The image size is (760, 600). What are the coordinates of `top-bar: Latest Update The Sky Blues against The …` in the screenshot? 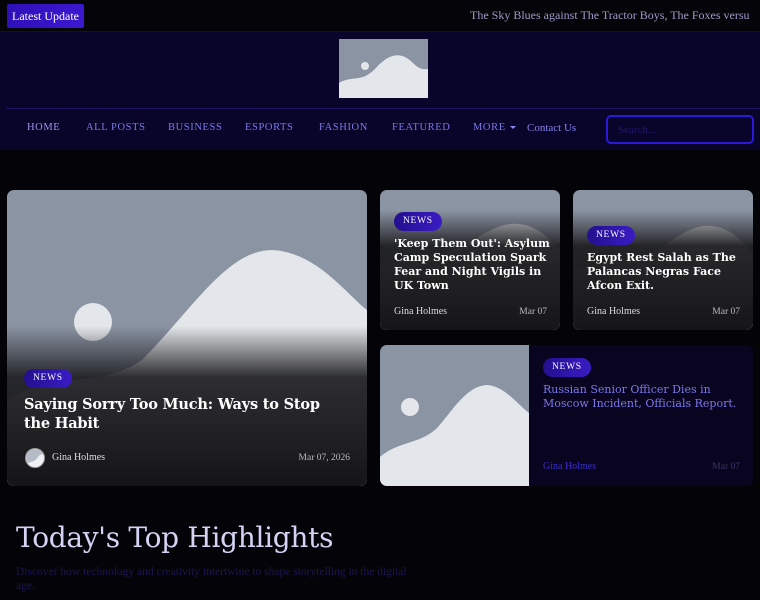 It's located at (380, 16).